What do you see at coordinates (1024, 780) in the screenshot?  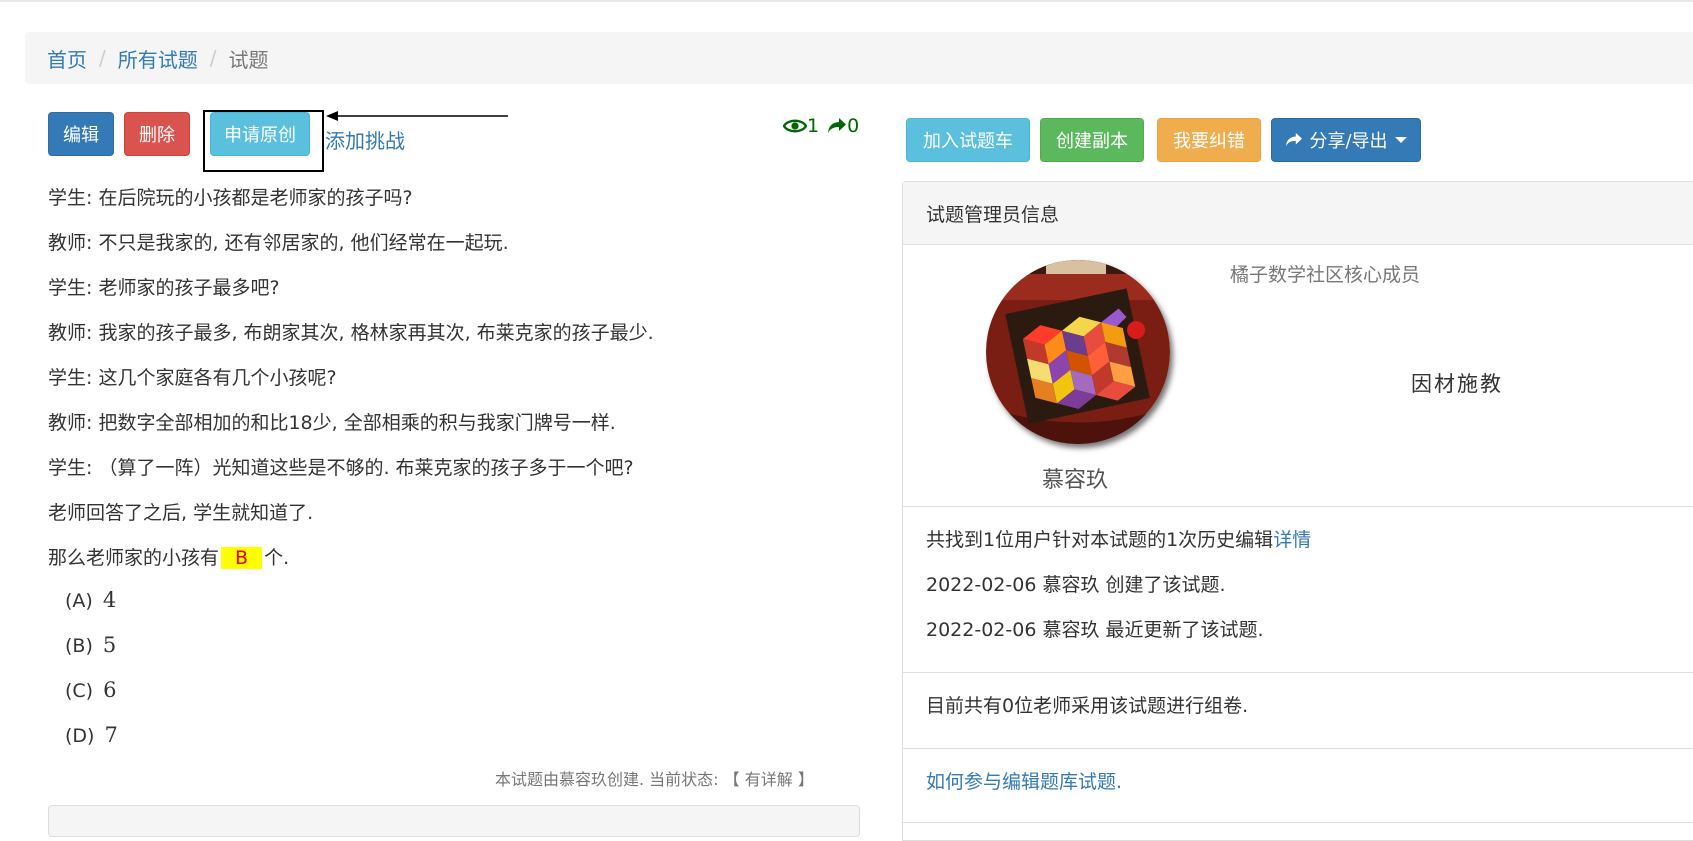 I see `help-link: 如何参与编辑题库试题.` at bounding box center [1024, 780].